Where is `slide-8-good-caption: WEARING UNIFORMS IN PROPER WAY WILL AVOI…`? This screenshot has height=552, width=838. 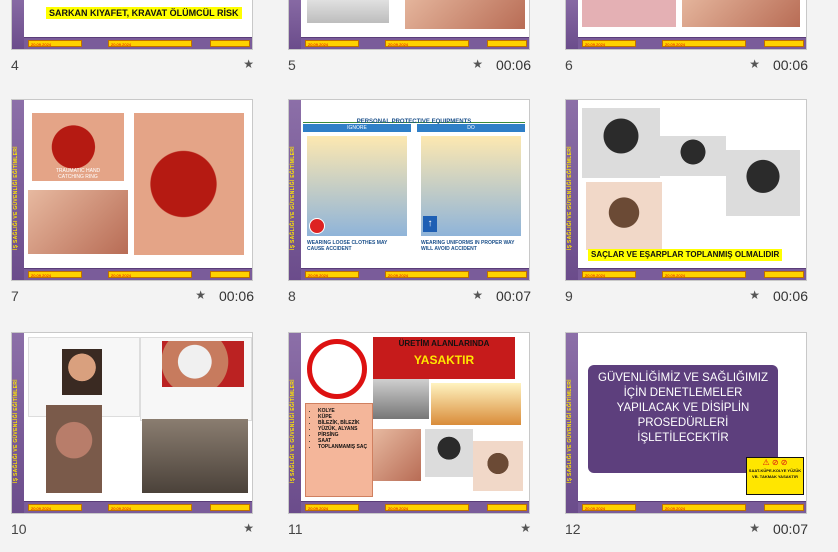
slide-8-good-caption: WEARING UNIFORMS IN PROPER WAY WILL AVOI… is located at coordinates (468, 246).